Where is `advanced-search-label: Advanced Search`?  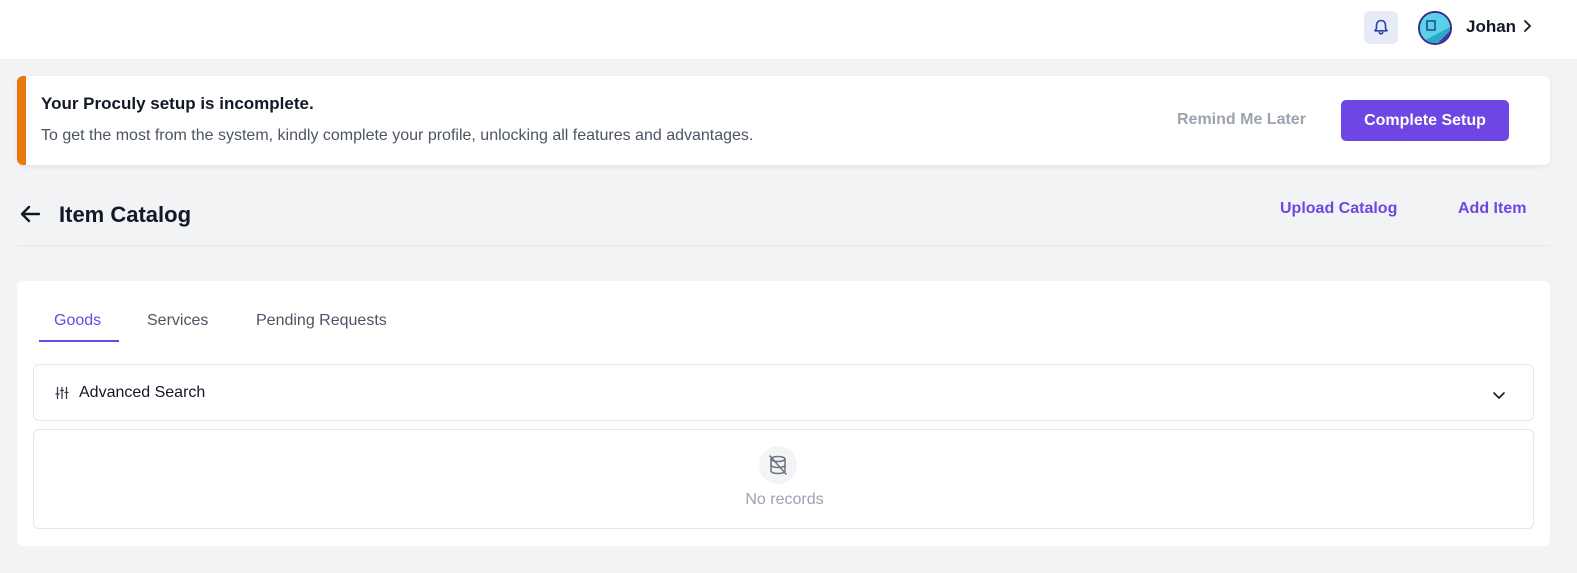
advanced-search-label: Advanced Search is located at coordinates (142, 392).